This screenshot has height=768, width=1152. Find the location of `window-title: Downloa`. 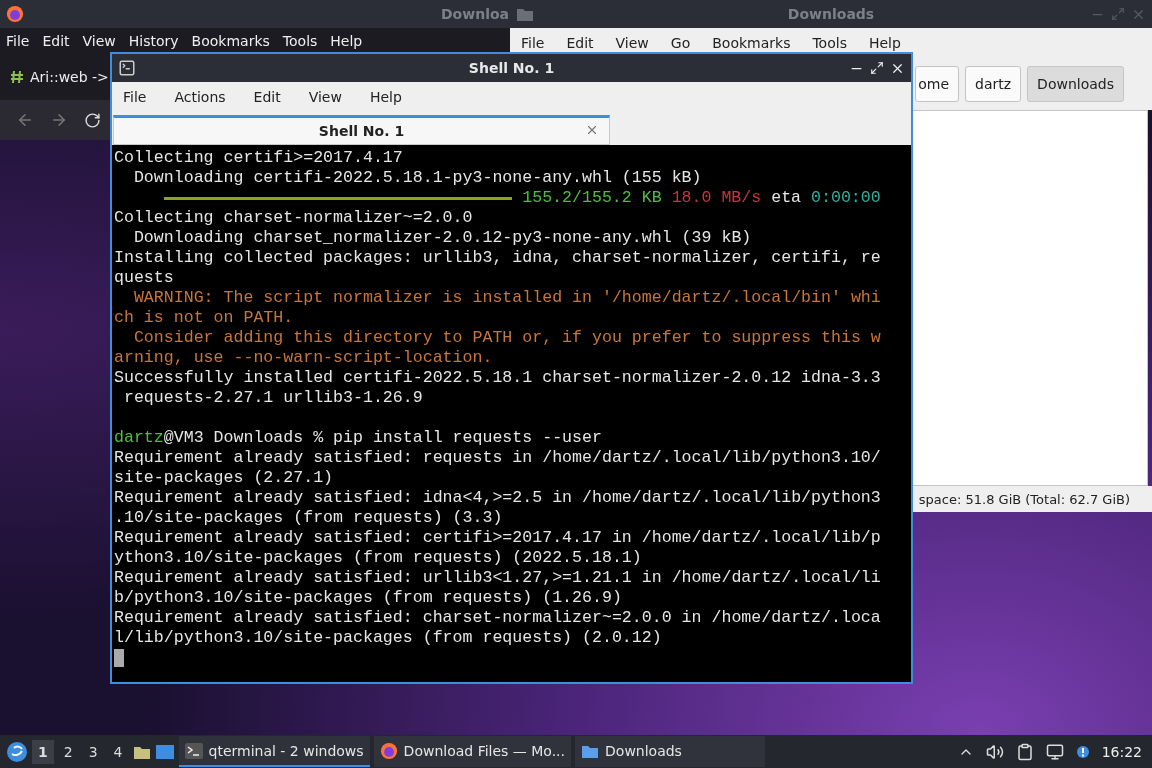

window-title: Downloa is located at coordinates (475, 14).